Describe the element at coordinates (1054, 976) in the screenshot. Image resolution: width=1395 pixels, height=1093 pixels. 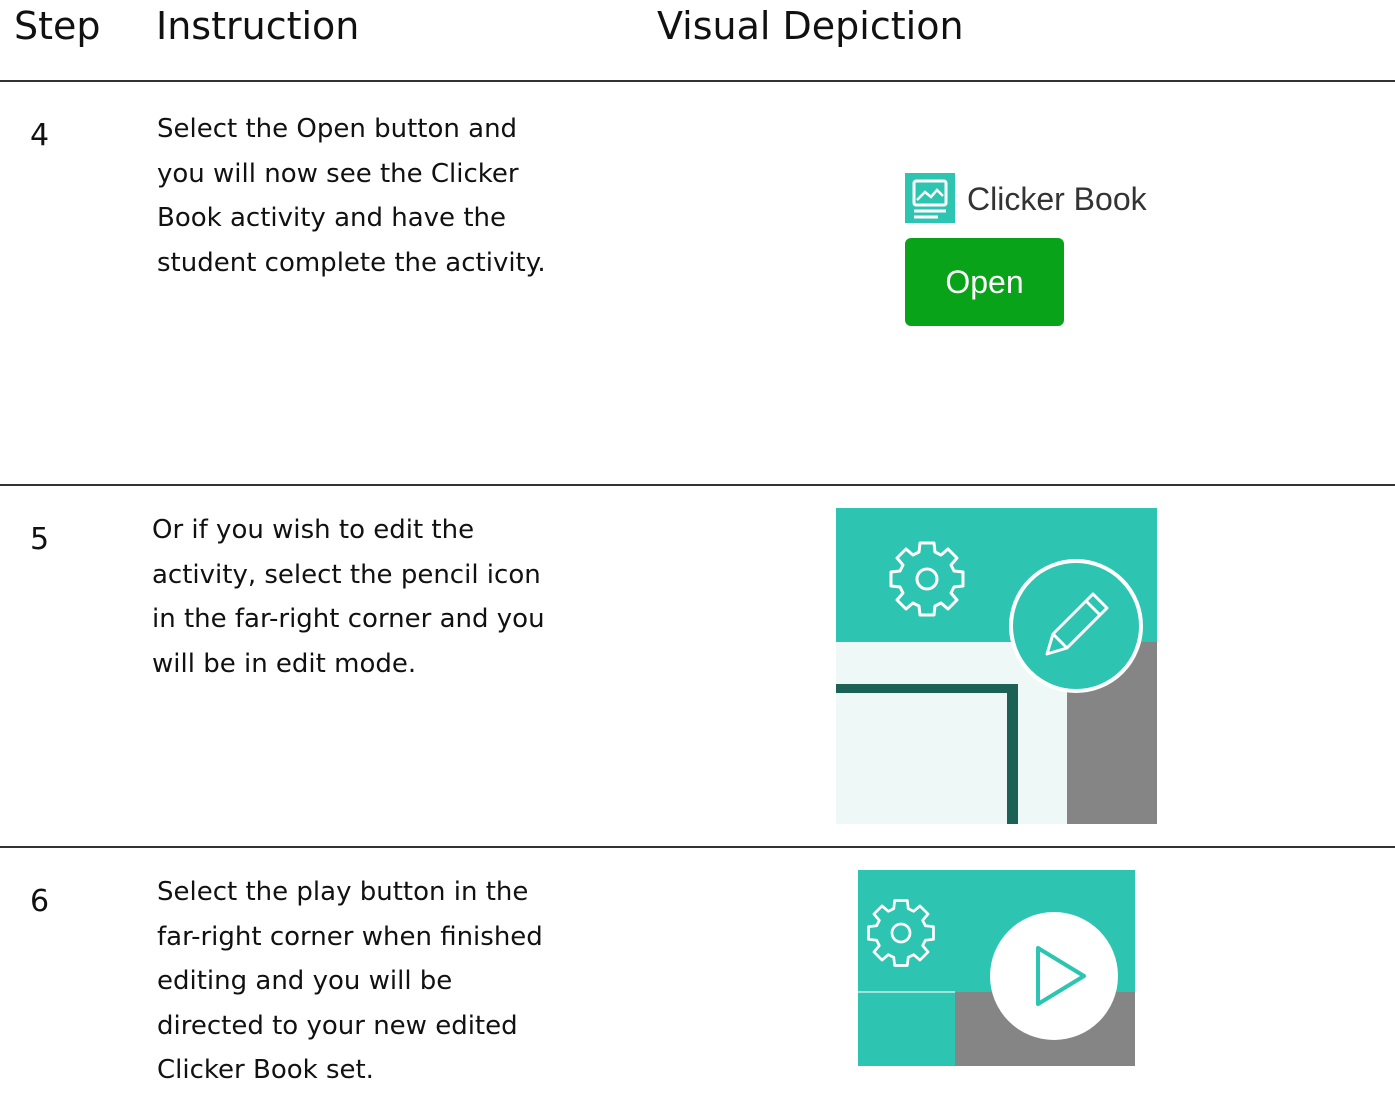
I see `play-button` at that location.